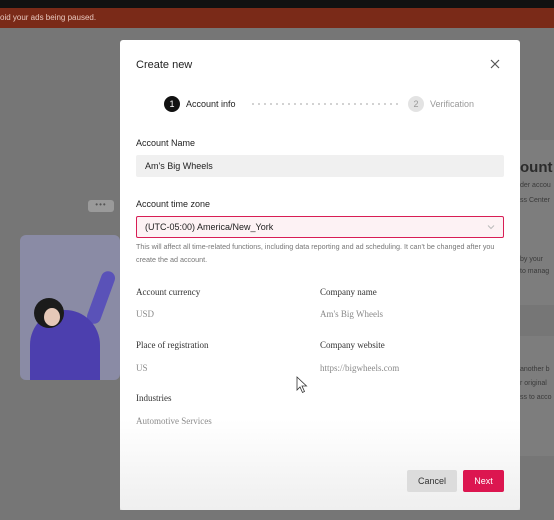  I want to click on top-bar, so click(277, 4).